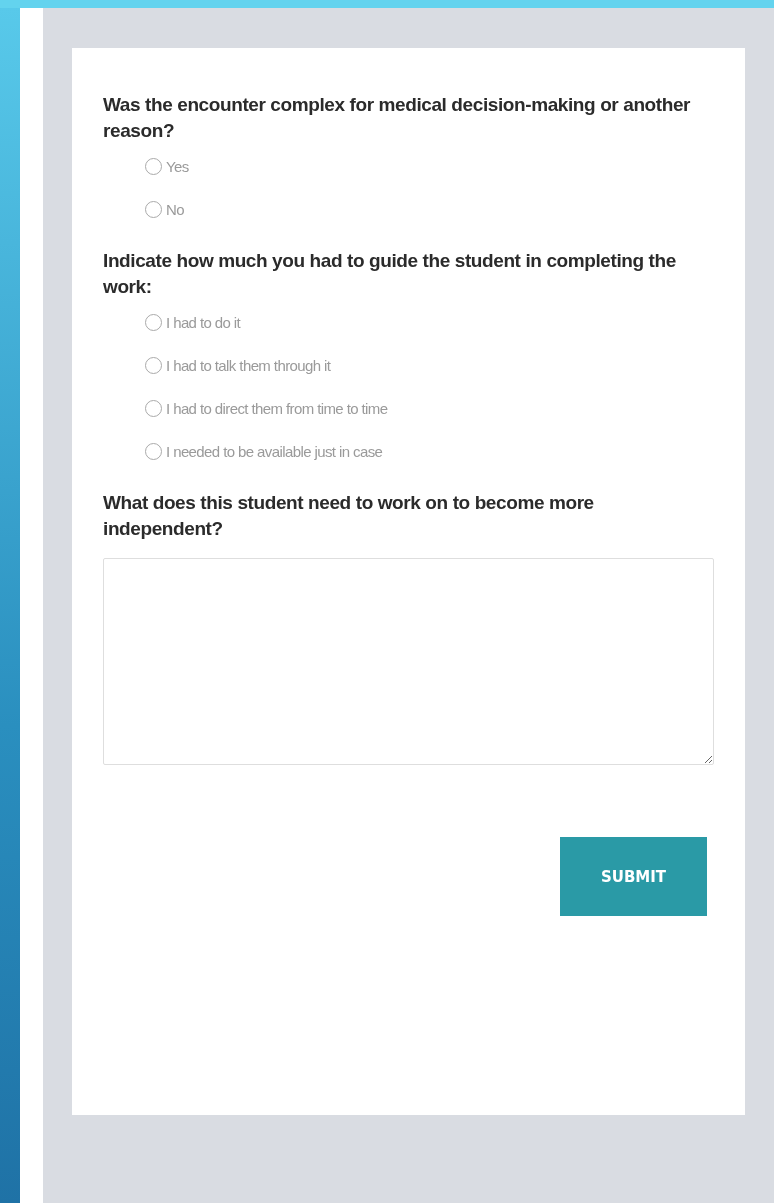 Image resolution: width=774 pixels, height=1203 pixels. Describe the element at coordinates (274, 451) in the screenshot. I see `option-label: I needed to be available just in case` at that location.